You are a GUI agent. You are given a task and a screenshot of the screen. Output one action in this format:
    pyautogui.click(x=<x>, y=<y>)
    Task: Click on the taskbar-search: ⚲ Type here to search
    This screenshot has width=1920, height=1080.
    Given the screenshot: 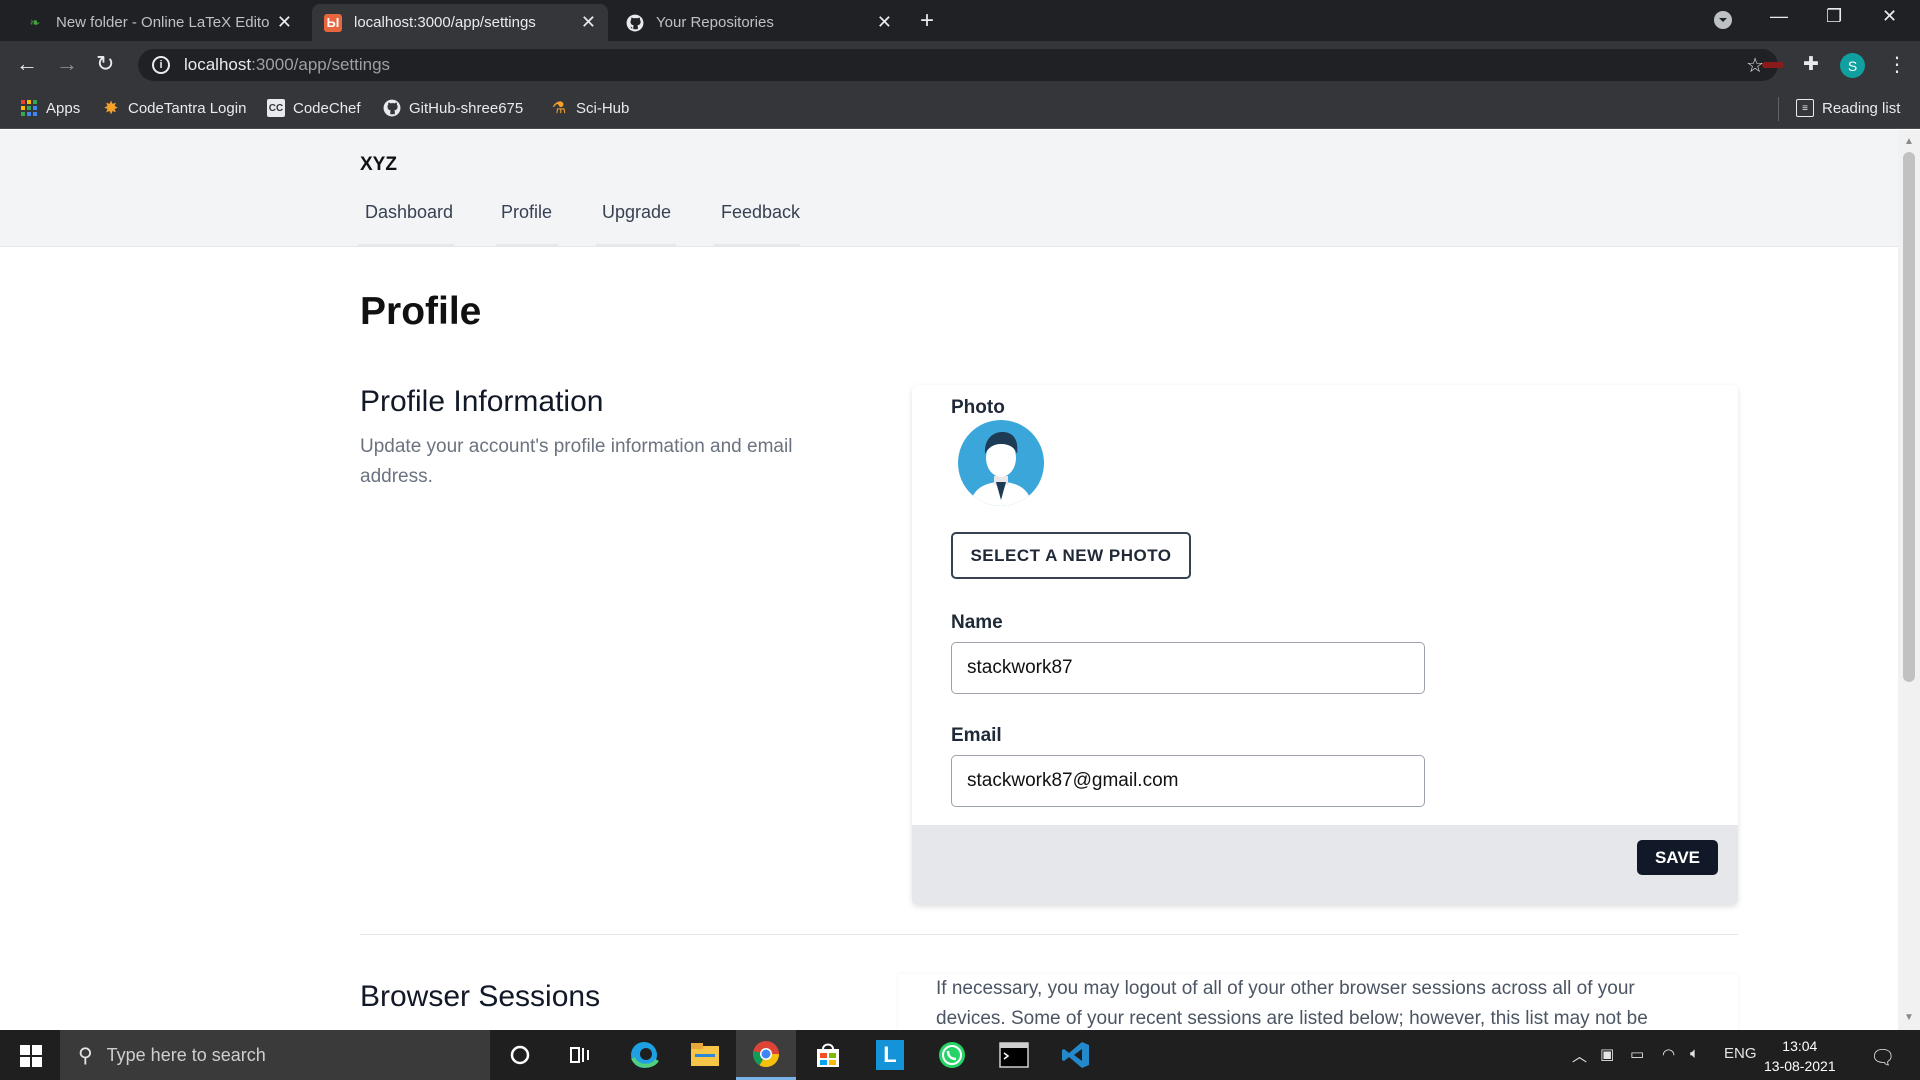 What is the action you would take?
    pyautogui.click(x=275, y=1055)
    